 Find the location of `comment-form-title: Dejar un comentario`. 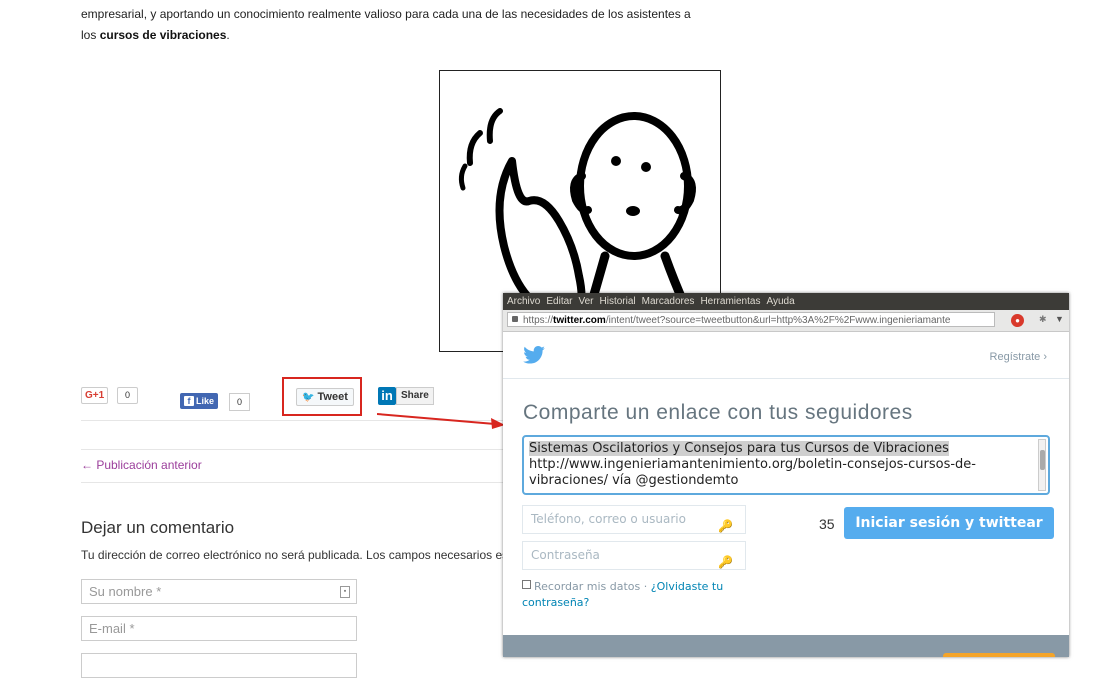

comment-form-title: Dejar un comentario is located at coordinates (158, 527).